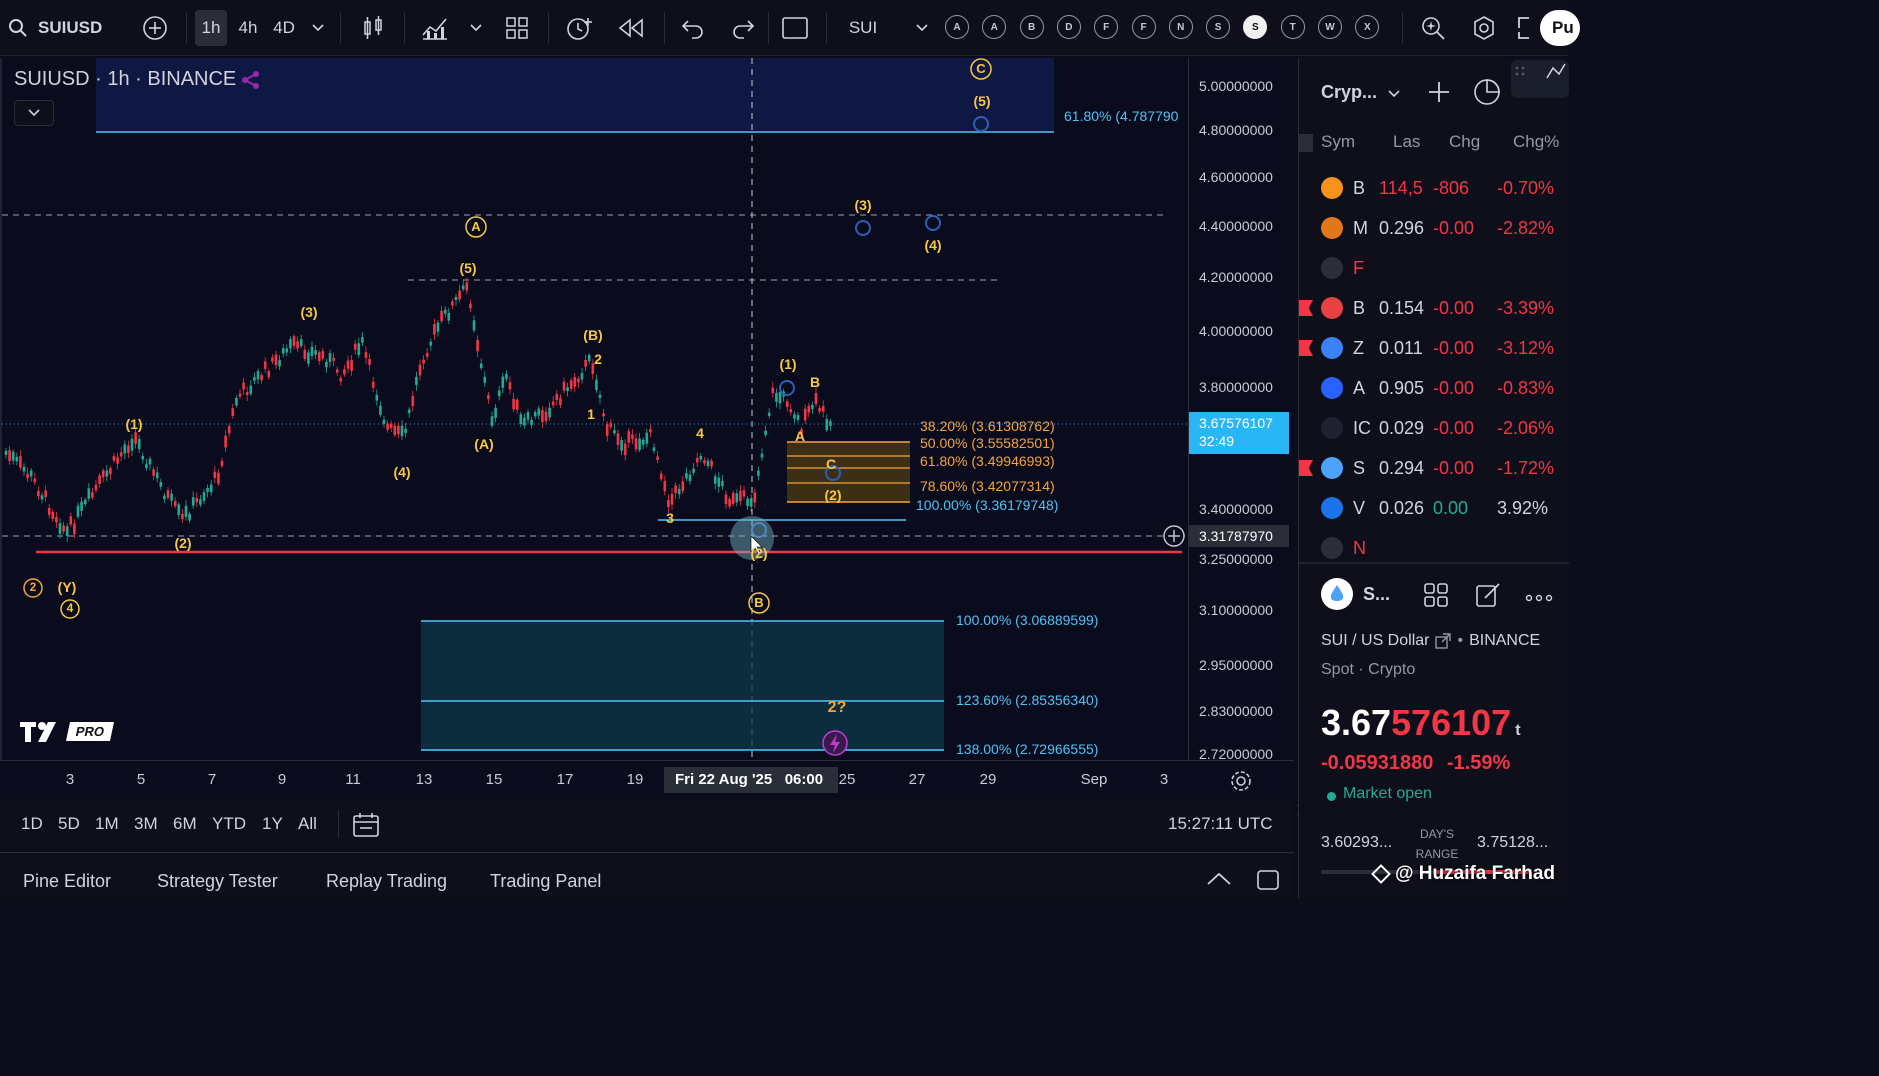 The height and width of the screenshot is (1076, 1879). I want to click on publish-button: Pu, so click(1560, 28).